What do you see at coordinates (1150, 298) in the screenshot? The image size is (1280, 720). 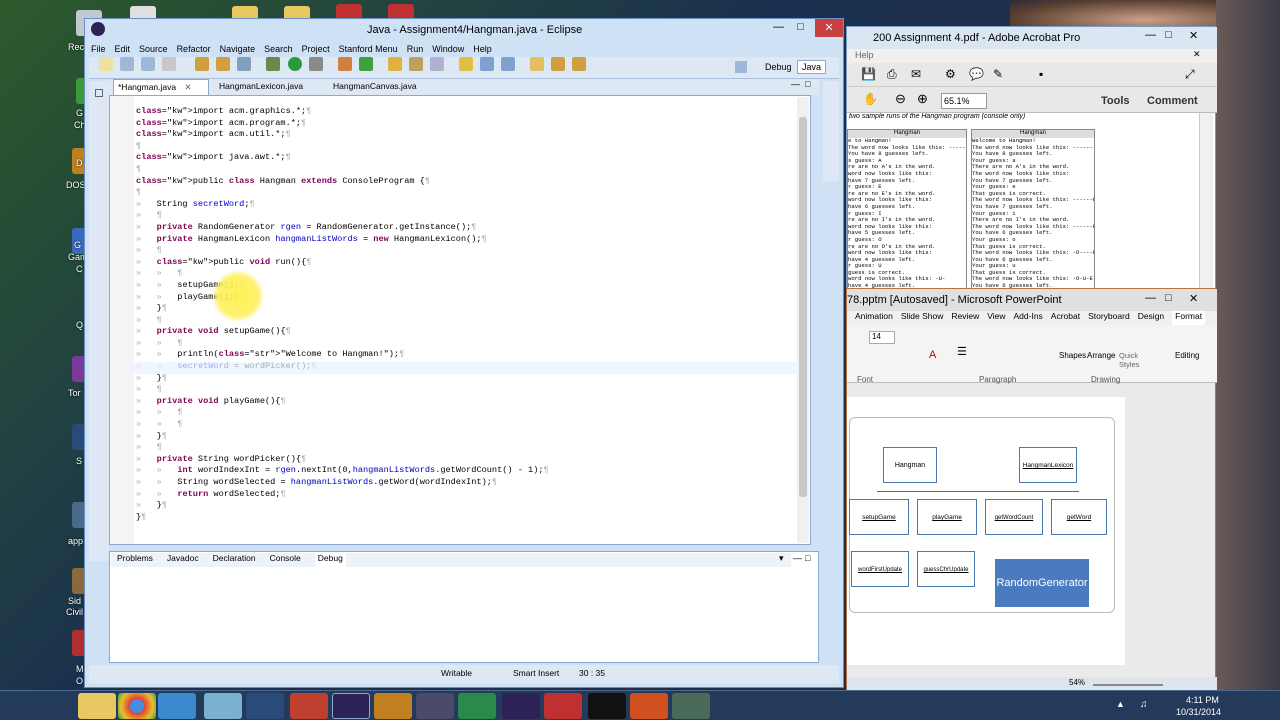 I see `minimize-button: —` at bounding box center [1150, 298].